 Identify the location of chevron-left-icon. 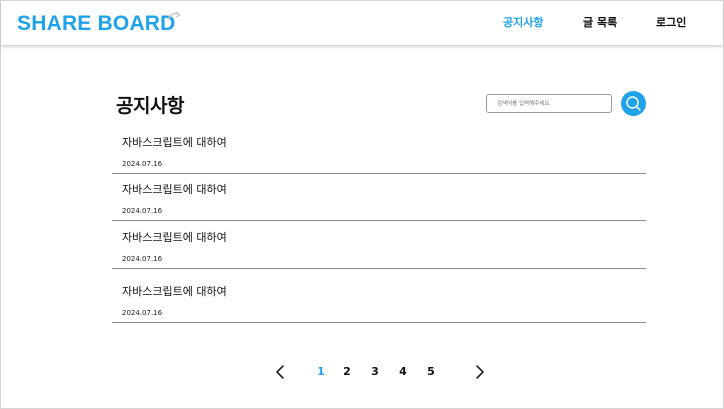
(280, 372).